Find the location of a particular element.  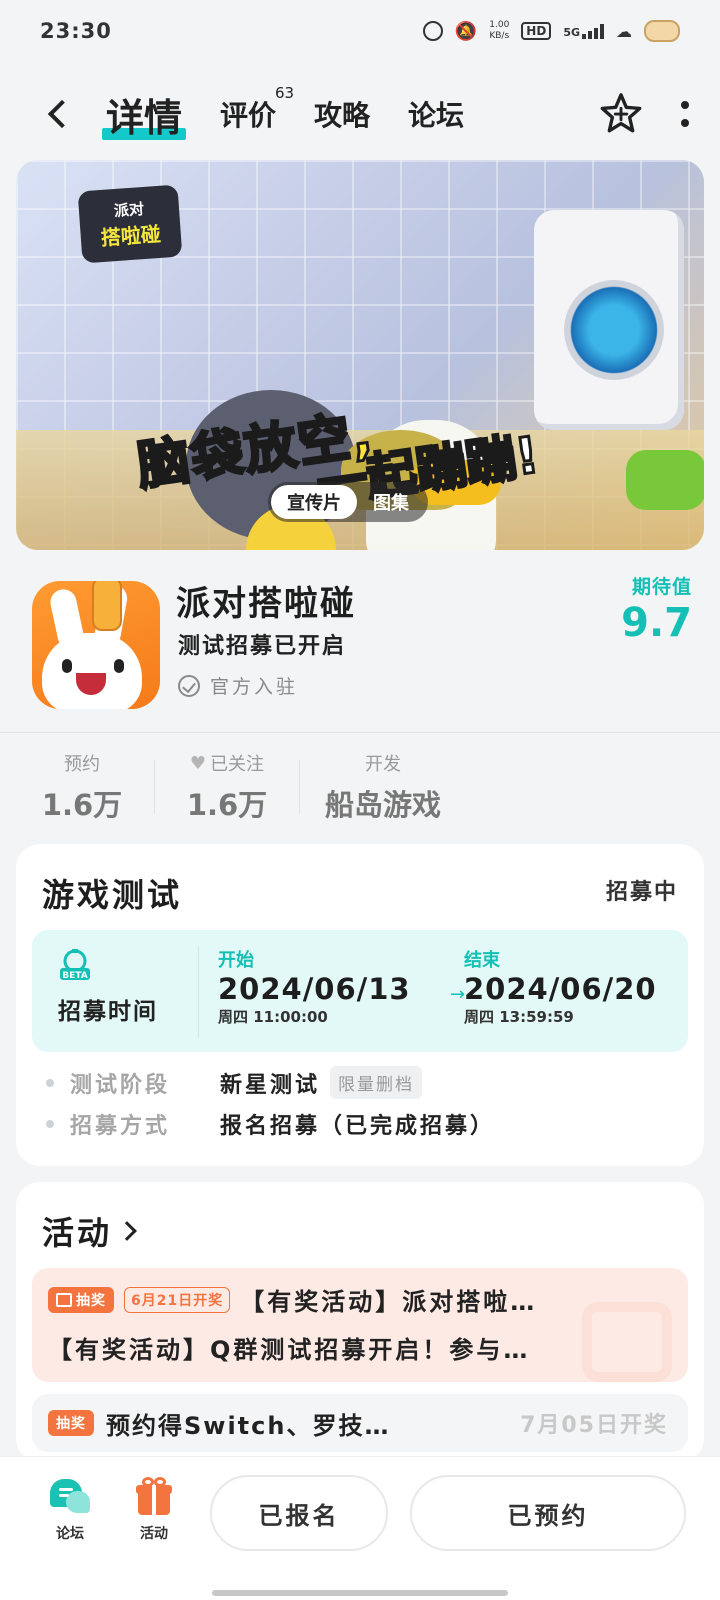

end-date: 2024/06/20 is located at coordinates (560, 989).